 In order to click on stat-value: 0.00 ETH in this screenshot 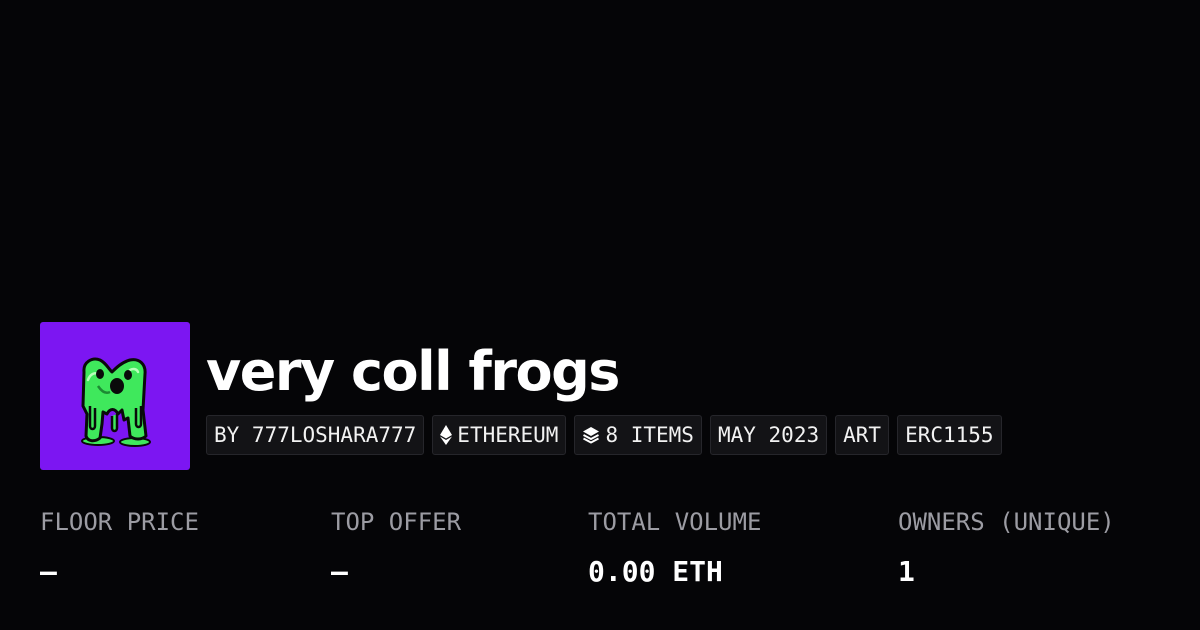, I will do `click(655, 571)`.